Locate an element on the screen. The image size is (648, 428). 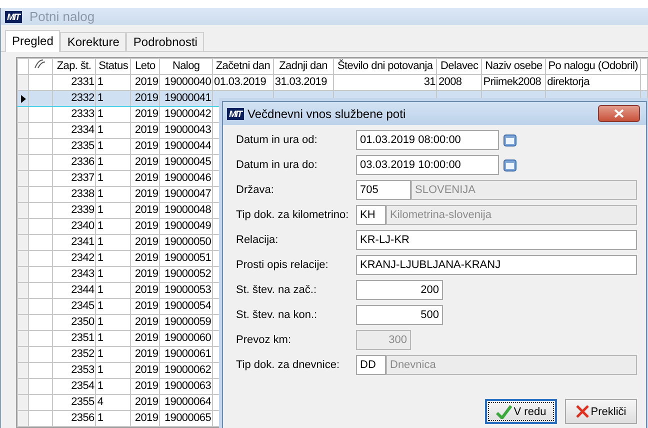
table-cell: 19000045 is located at coordinates (186, 162).